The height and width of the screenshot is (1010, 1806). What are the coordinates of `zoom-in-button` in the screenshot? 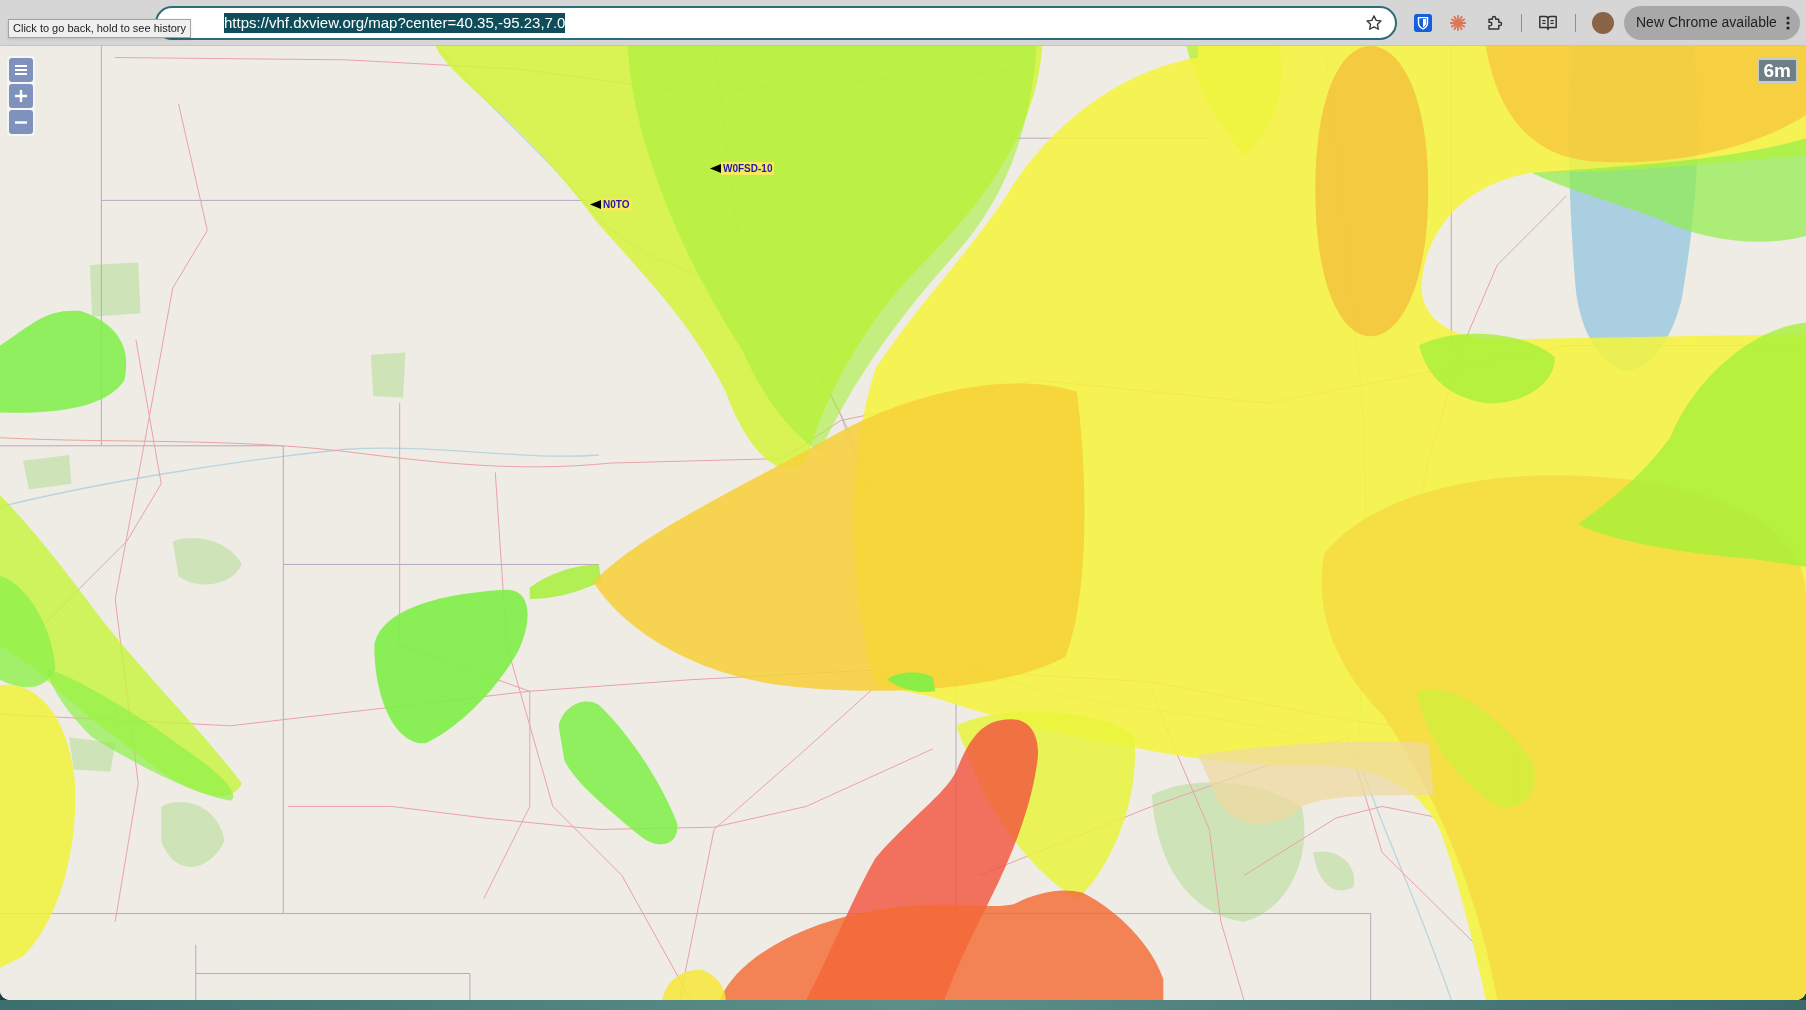 It's located at (21, 96).